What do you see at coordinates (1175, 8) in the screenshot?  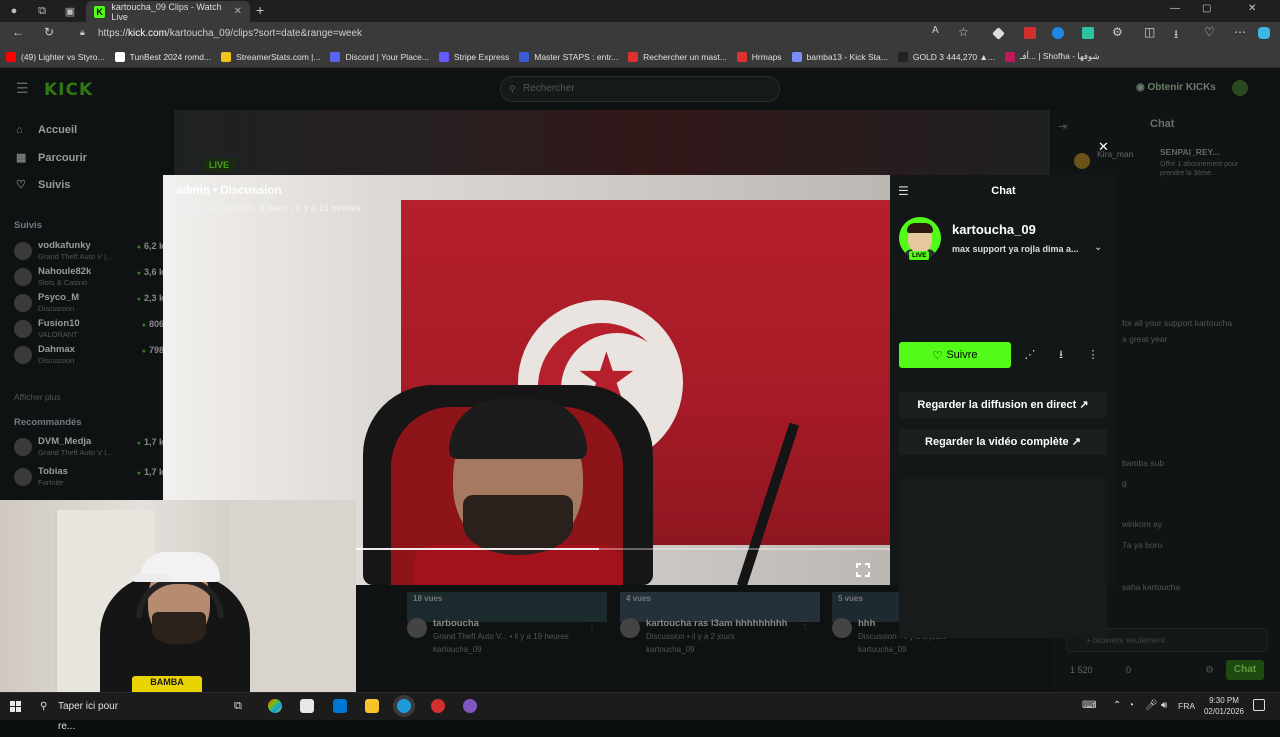 I see `minimize-button: —` at bounding box center [1175, 8].